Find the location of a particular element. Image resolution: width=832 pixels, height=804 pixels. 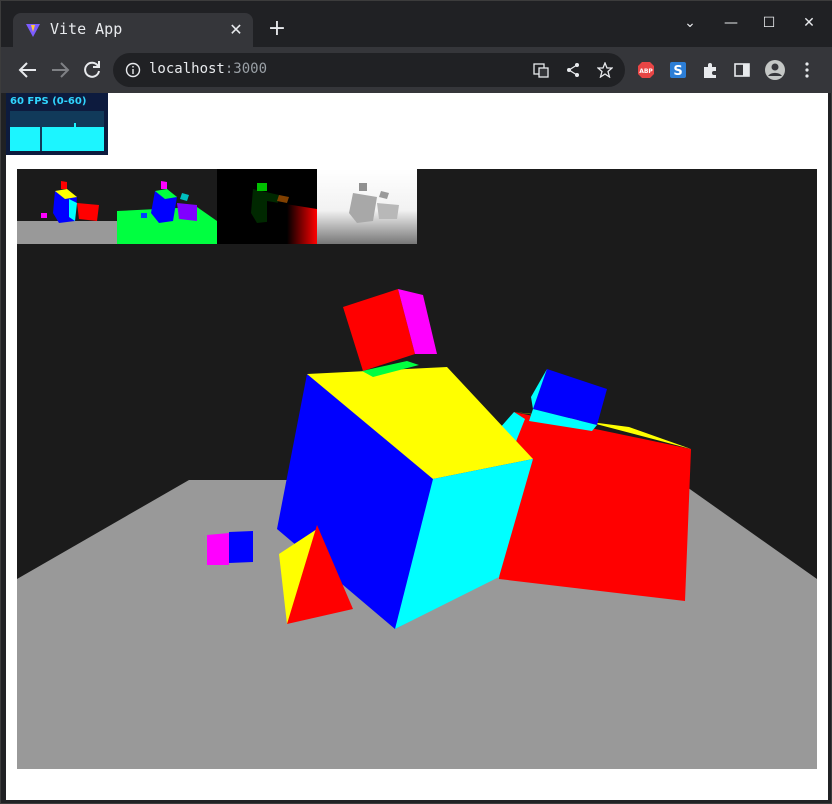

reload-icon is located at coordinates (92, 70).